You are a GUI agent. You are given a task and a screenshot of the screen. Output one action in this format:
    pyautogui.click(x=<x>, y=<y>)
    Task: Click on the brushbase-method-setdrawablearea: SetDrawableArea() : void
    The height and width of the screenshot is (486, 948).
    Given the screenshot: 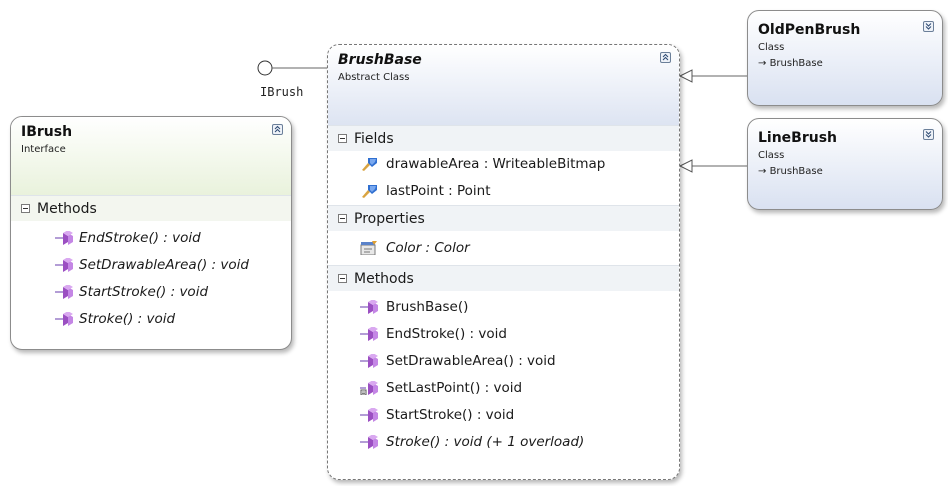 What is the action you would take?
    pyautogui.click(x=503, y=361)
    